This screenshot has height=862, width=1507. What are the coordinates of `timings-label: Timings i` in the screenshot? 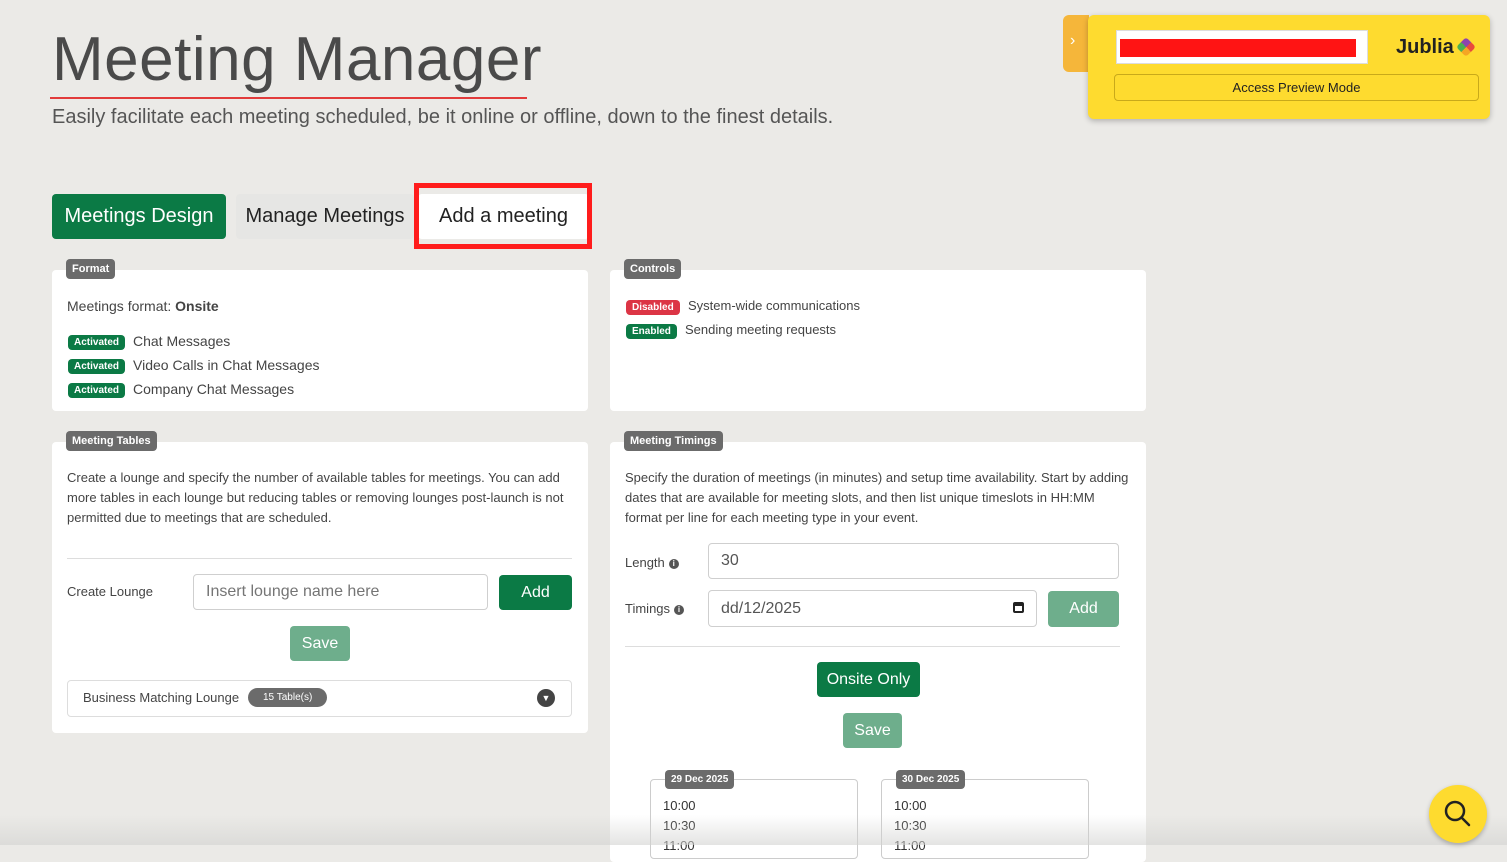 It's located at (655, 608).